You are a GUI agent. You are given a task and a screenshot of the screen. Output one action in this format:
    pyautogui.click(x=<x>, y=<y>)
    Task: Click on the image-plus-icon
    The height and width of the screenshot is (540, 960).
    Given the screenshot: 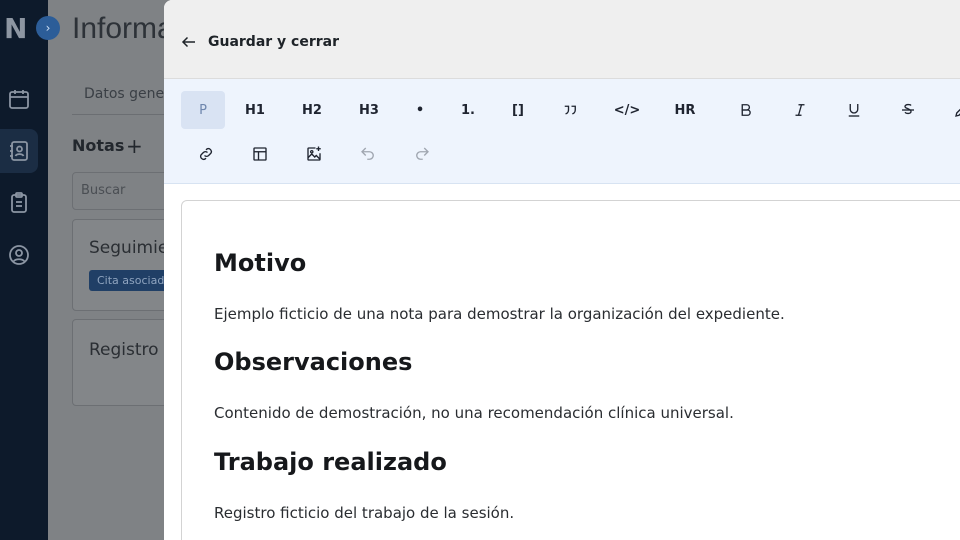 What is the action you would take?
    pyautogui.click(x=314, y=153)
    